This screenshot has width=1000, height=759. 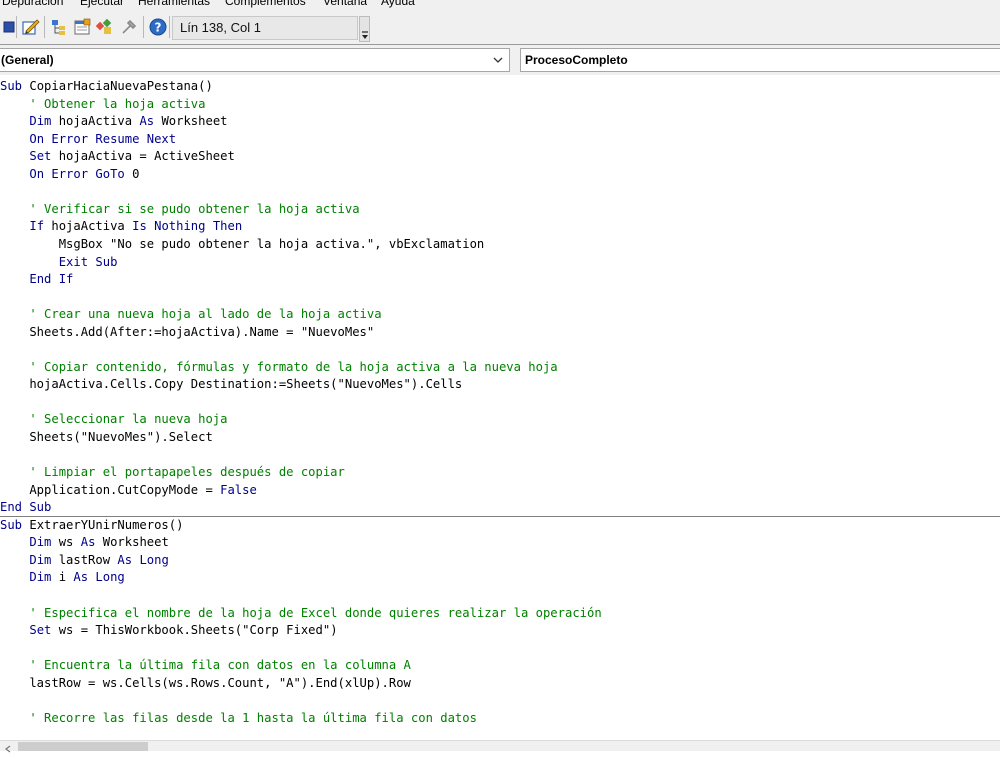 What do you see at coordinates (106, 437) in the screenshot?
I see `code-line: Sheets("NuevoMes").Select` at bounding box center [106, 437].